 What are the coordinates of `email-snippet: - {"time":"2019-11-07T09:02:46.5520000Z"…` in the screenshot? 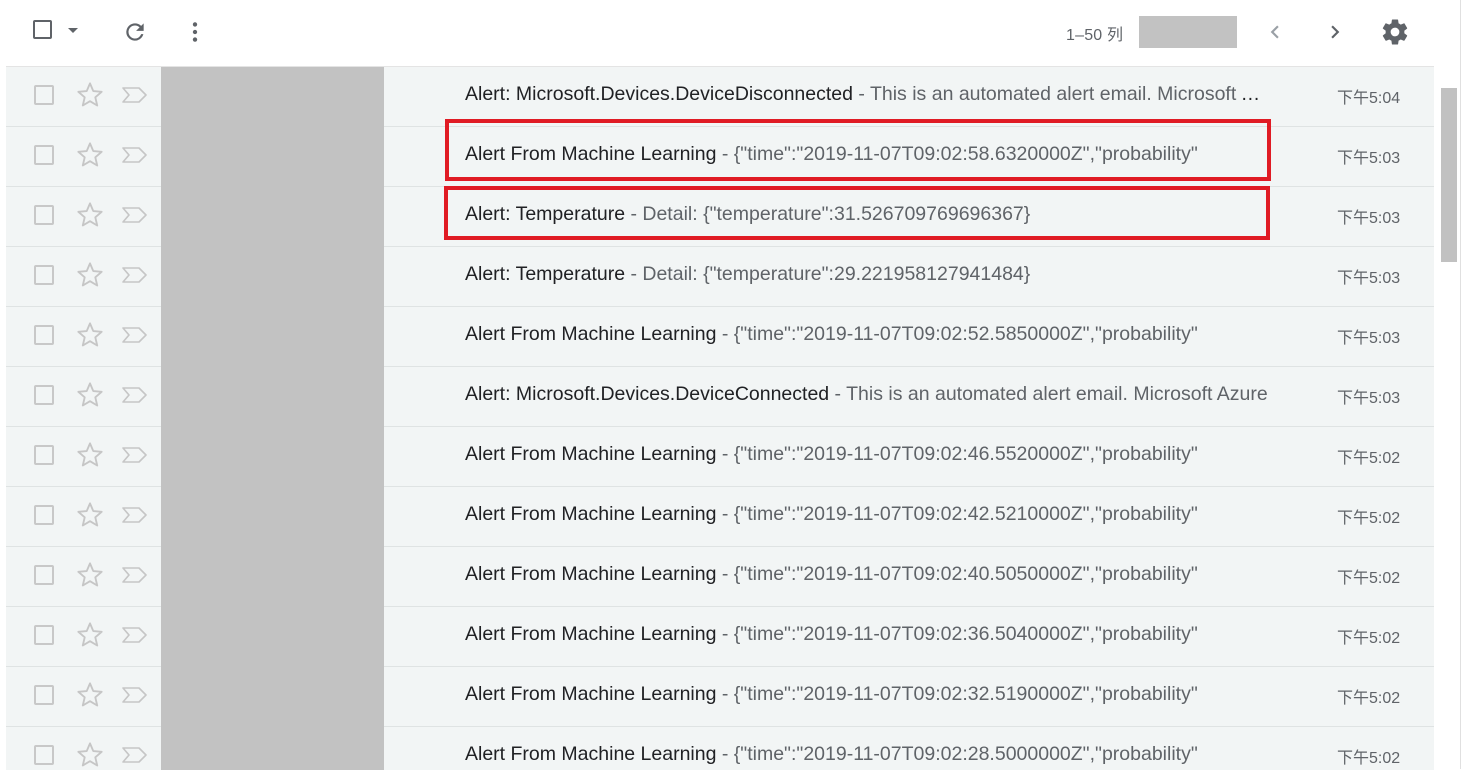 It's located at (957, 454).